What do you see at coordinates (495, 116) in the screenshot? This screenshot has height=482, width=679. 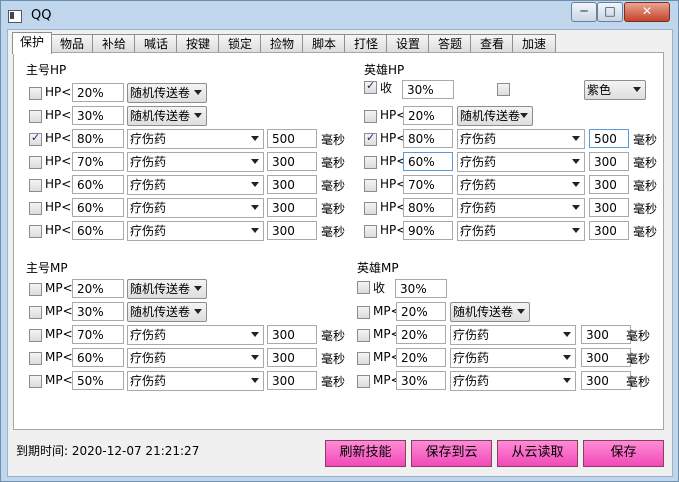 I see `hero_hp-row-0-item-select: 随机传送卷` at bounding box center [495, 116].